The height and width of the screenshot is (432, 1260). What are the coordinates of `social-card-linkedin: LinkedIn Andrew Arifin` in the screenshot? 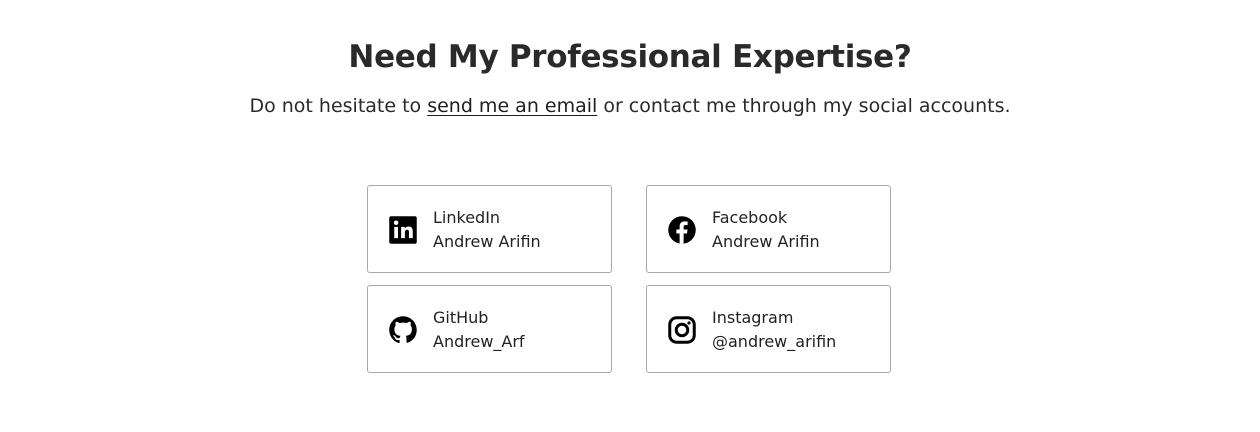 It's located at (489, 229).